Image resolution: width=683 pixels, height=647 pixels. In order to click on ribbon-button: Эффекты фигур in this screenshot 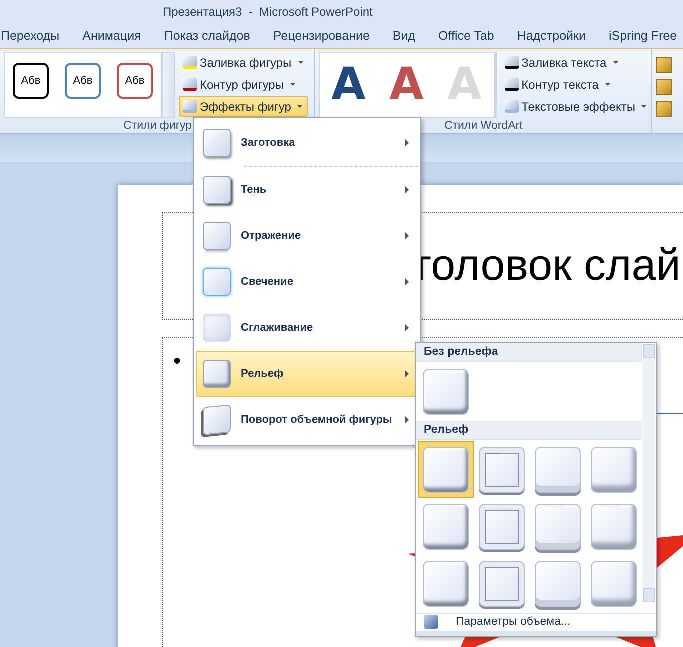, I will do `click(243, 106)`.